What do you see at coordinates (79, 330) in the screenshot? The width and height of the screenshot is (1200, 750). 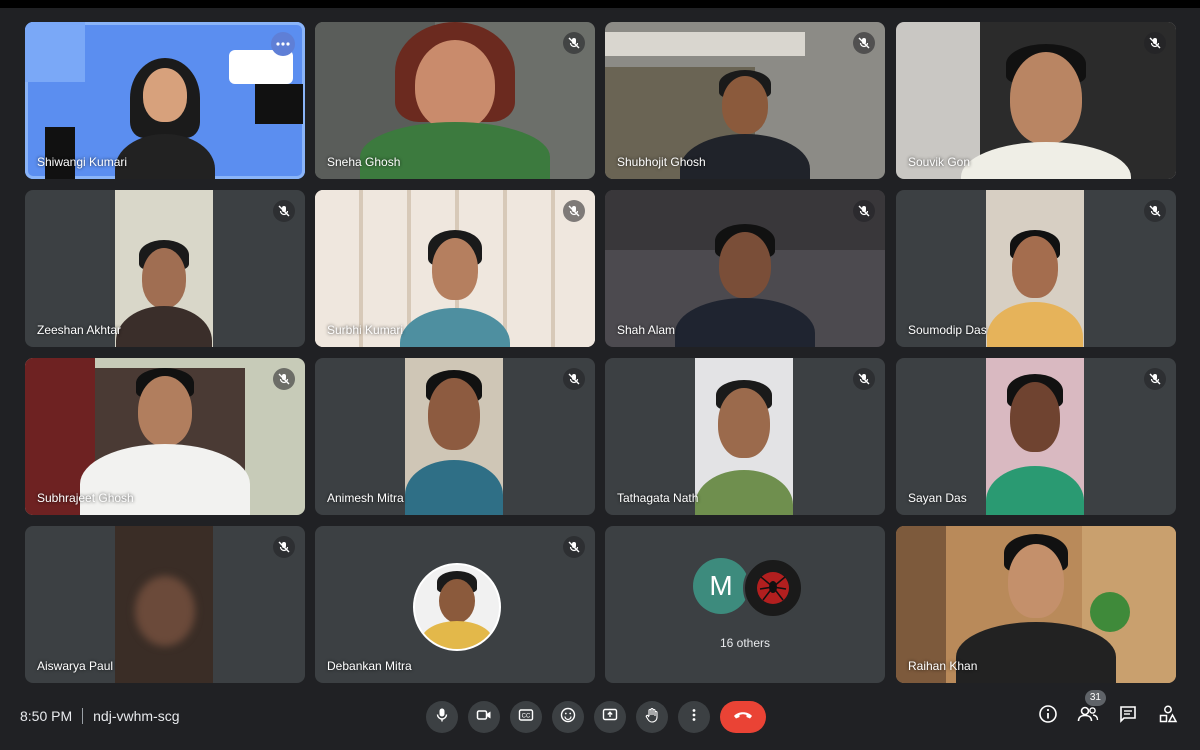 I see `participant-name: Zeeshan Akhtar` at bounding box center [79, 330].